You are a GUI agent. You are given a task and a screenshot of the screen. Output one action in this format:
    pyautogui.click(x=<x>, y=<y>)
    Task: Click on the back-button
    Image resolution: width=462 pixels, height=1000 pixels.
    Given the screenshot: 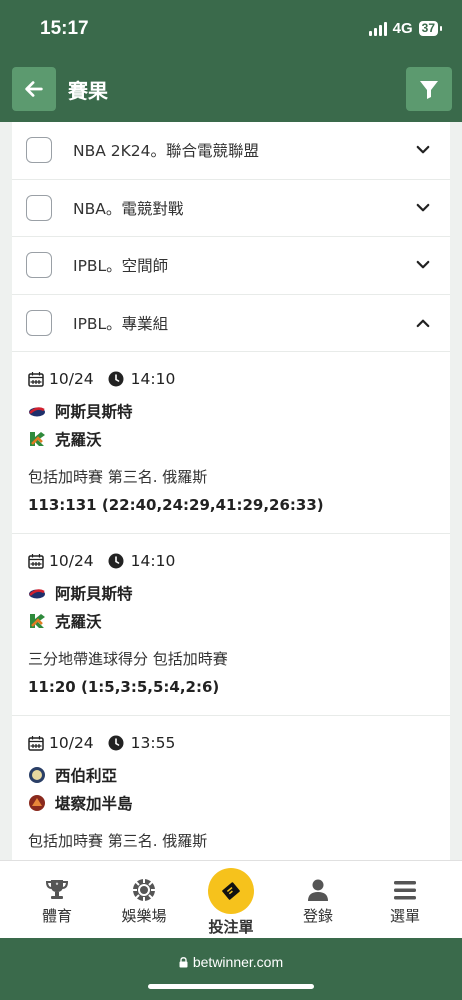 What is the action you would take?
    pyautogui.click(x=34, y=89)
    